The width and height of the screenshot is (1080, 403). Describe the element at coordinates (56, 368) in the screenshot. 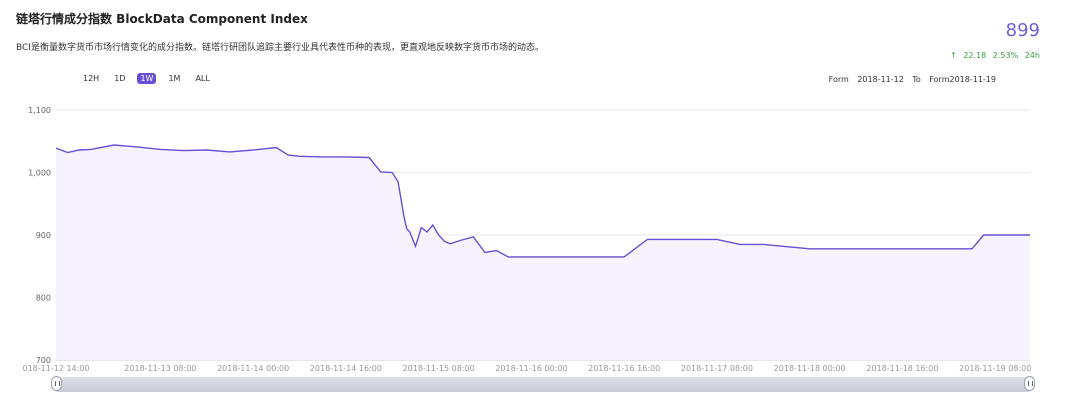

I see `x-tick-label: 018-11-12 14:00` at that location.